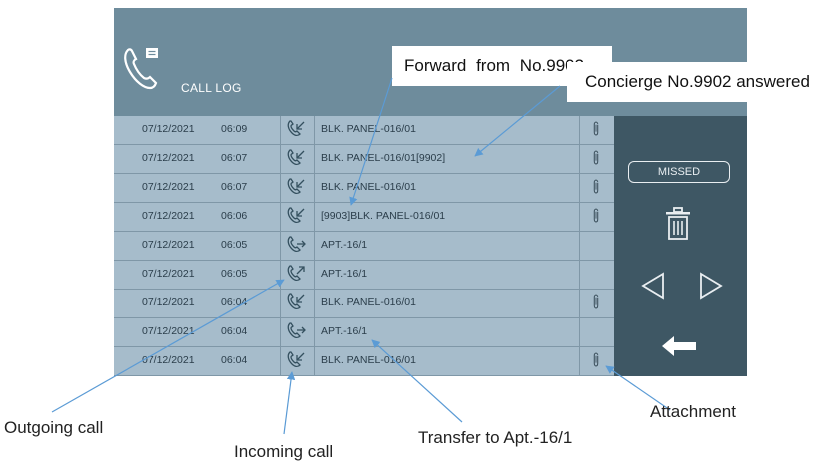 The width and height of the screenshot is (840, 464). I want to click on call-time: 06:06, so click(234, 215).